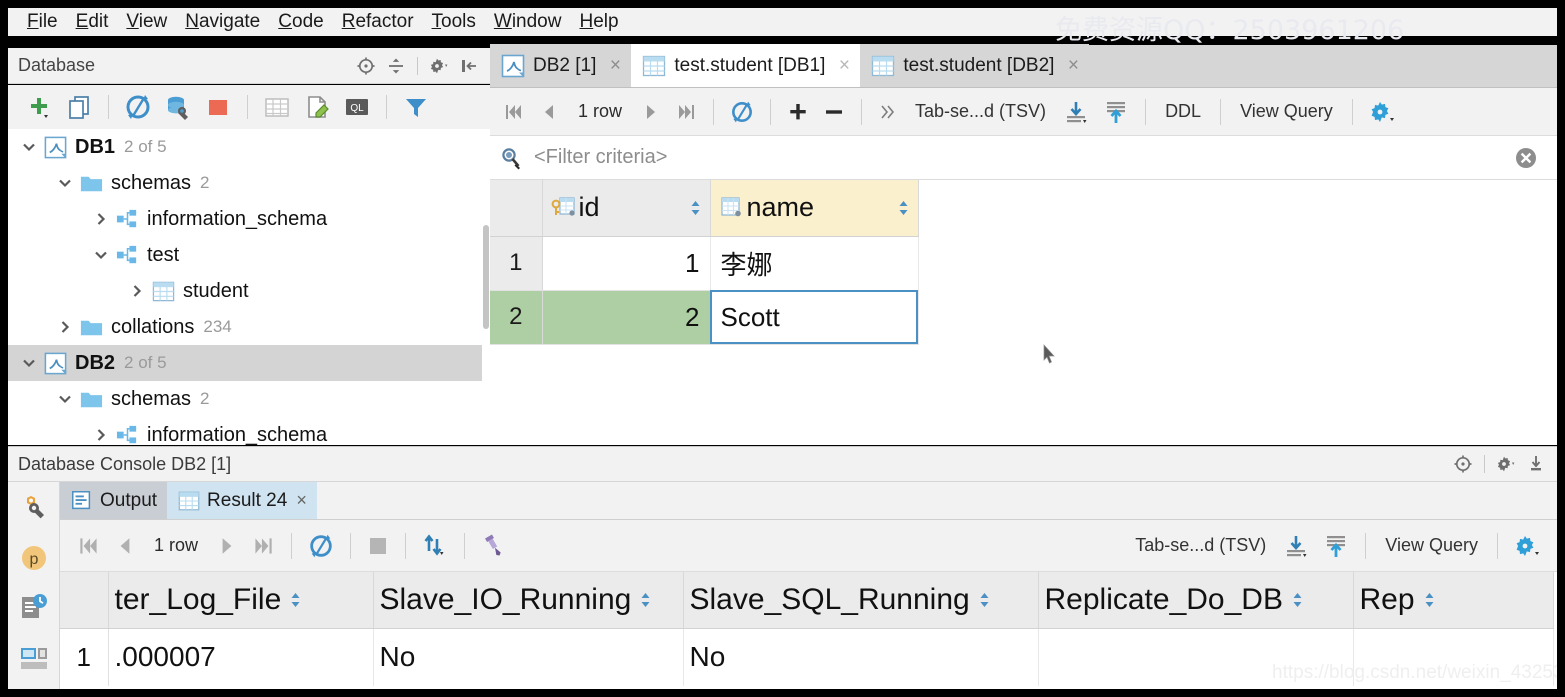 This screenshot has width=1565, height=697. What do you see at coordinates (511, 158) in the screenshot?
I see `filter-search-icon` at bounding box center [511, 158].